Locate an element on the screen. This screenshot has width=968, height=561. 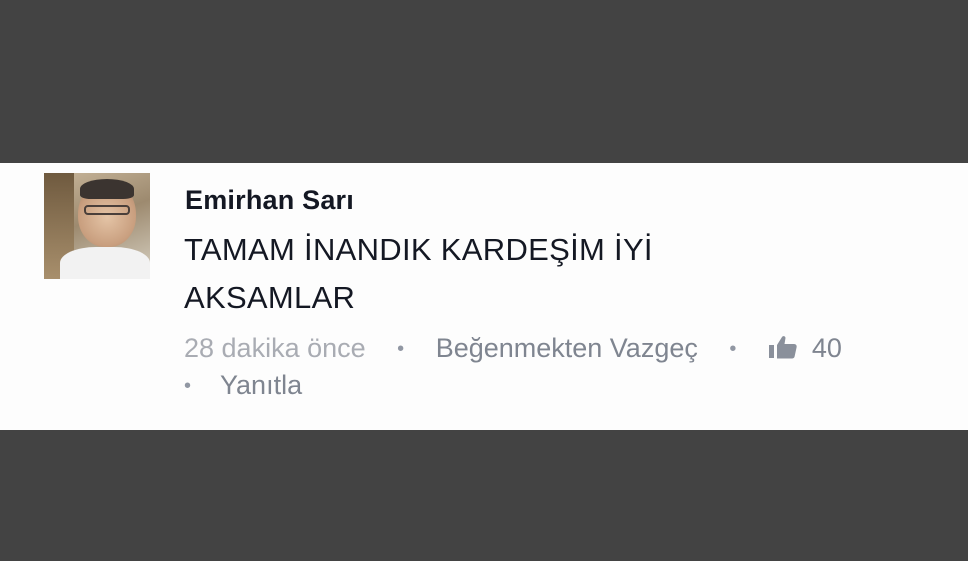
comment-text-line: AKSAMLAR is located at coordinates (270, 297).